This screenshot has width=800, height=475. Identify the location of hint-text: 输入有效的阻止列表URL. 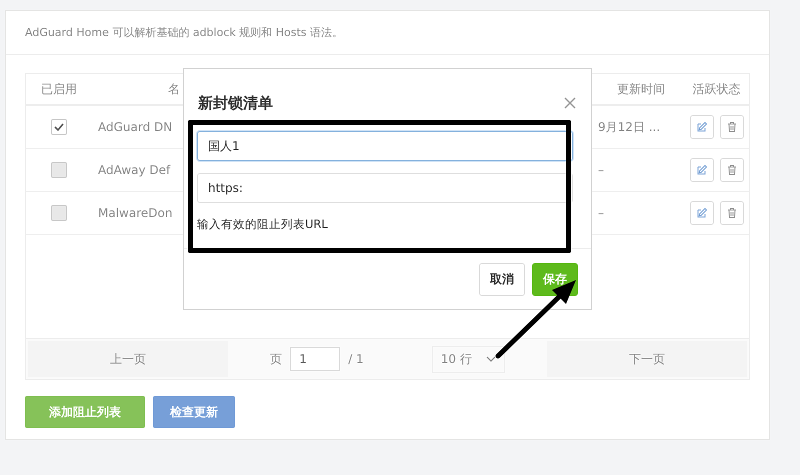
(263, 224).